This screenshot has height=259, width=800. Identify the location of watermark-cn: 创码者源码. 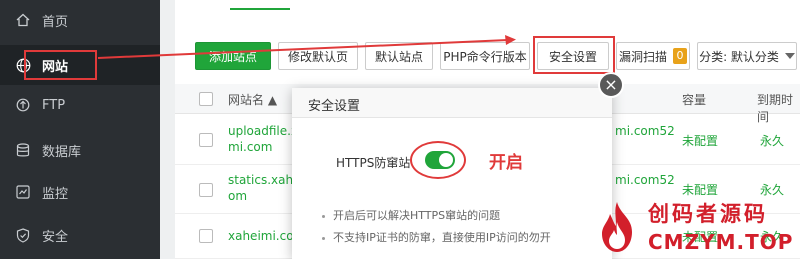
(708, 214).